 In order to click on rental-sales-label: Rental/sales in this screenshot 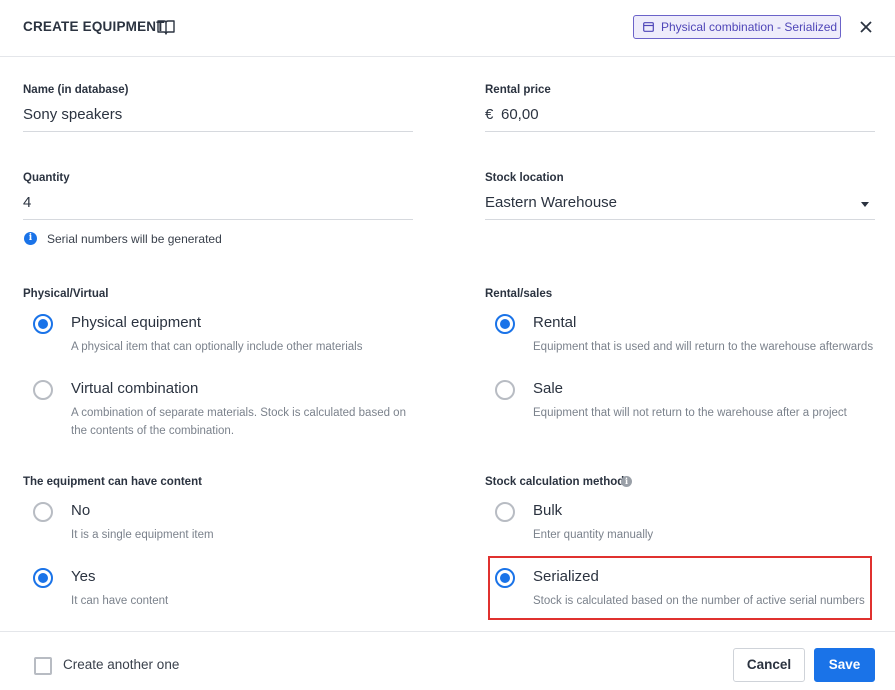, I will do `click(519, 294)`.